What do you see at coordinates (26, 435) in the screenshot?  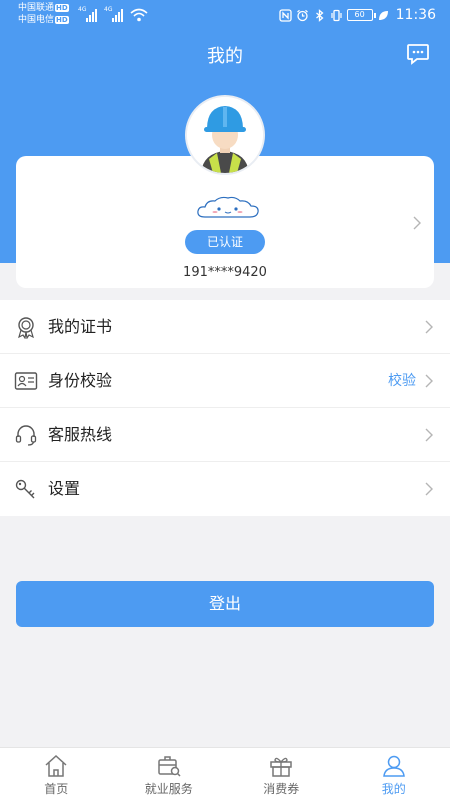 I see `headset-icon` at bounding box center [26, 435].